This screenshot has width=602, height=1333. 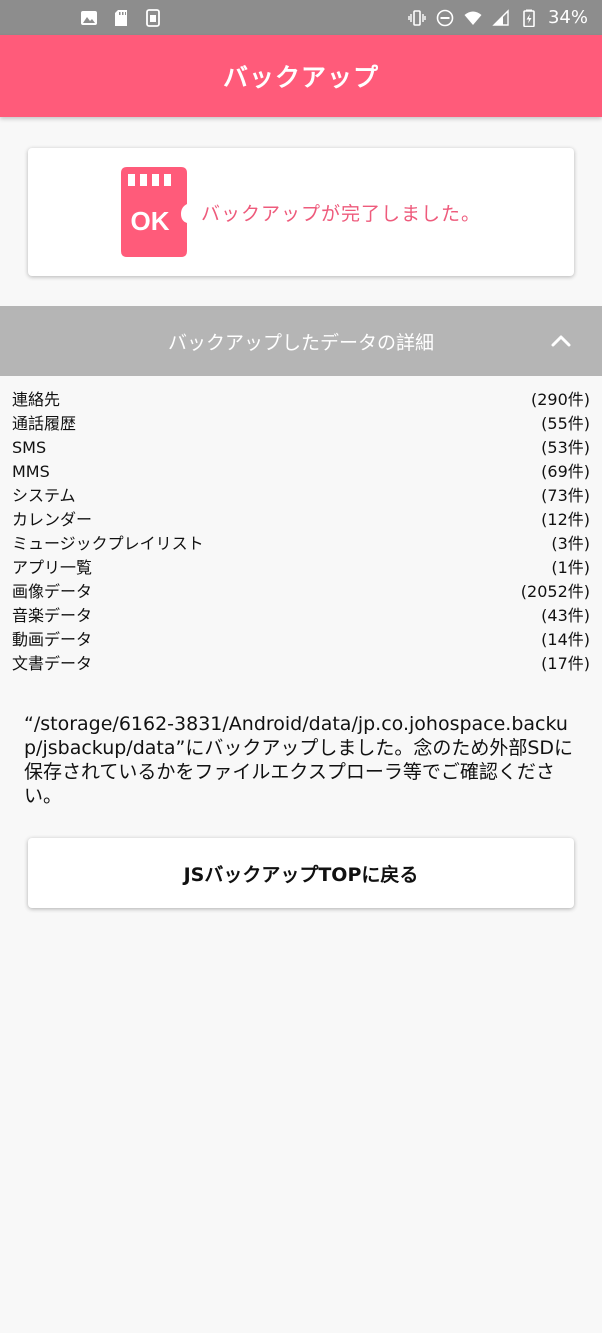 I want to click on list-item: アプリ一覧 (1件), so click(x=301, y=568).